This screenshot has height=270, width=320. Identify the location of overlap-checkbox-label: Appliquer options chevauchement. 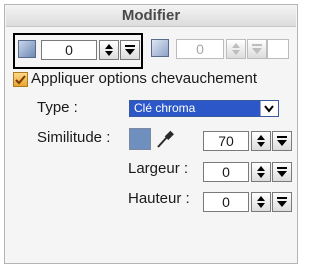
(144, 78).